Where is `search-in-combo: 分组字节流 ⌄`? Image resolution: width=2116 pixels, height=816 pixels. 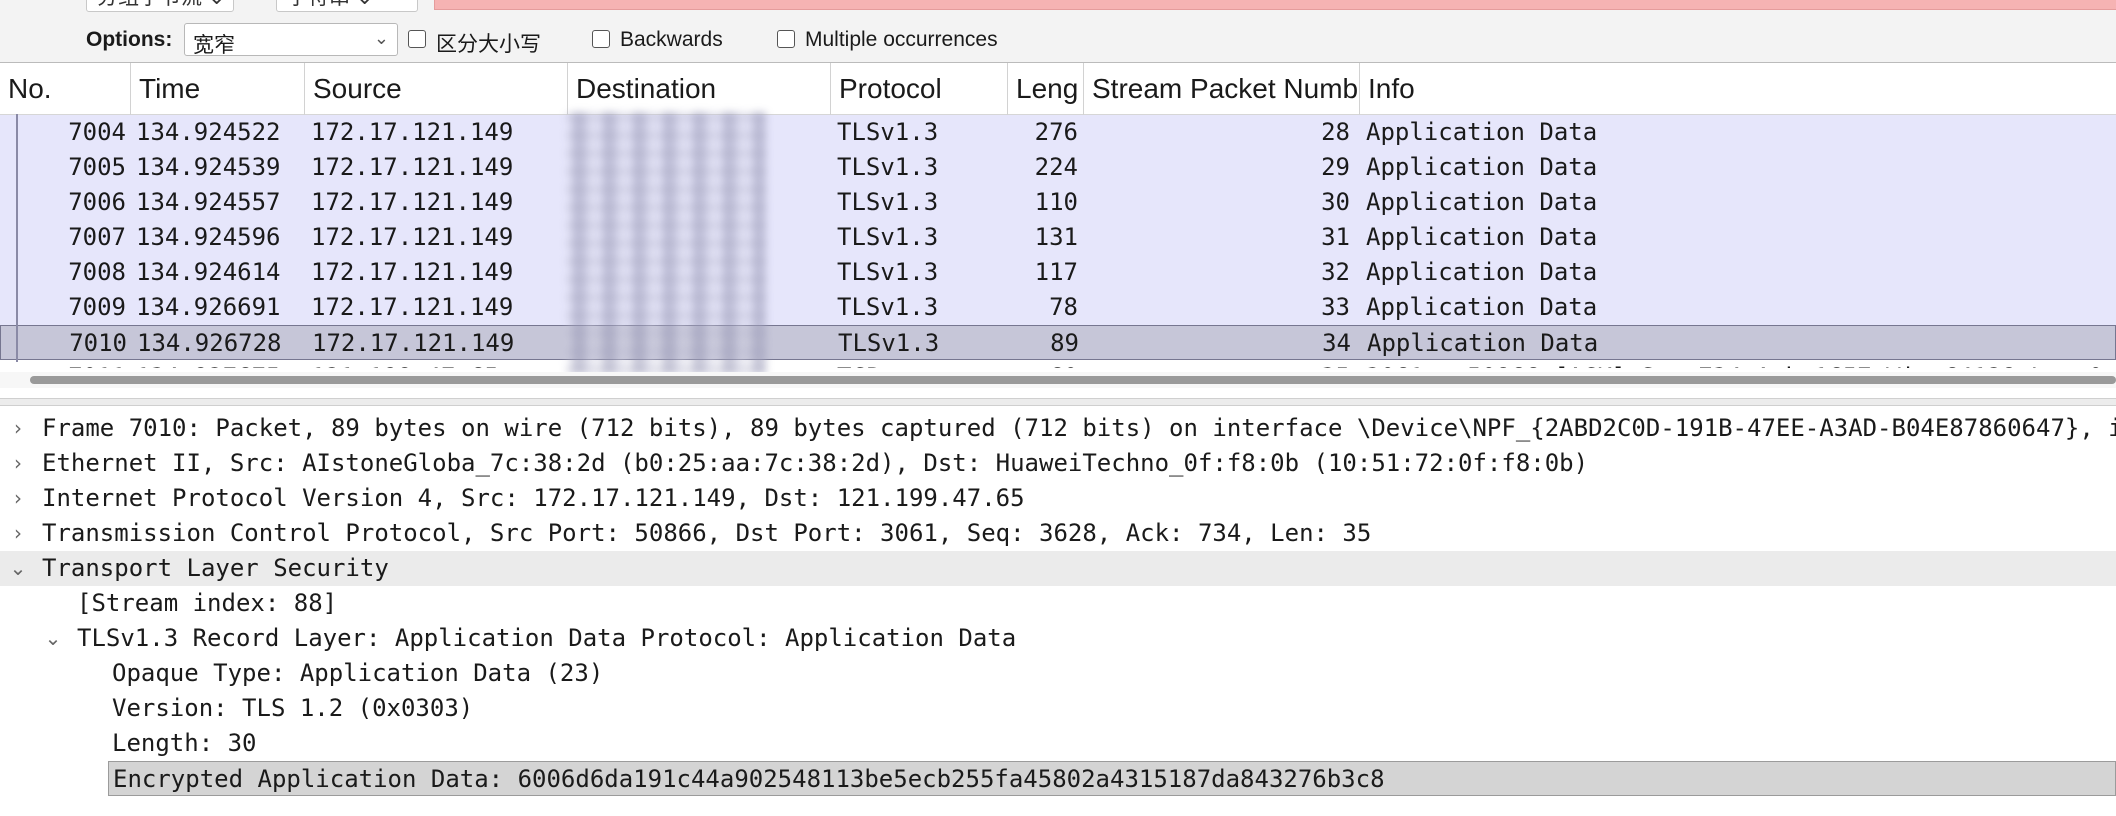
search-in-combo: 分组字节流 ⌄ is located at coordinates (160, 6).